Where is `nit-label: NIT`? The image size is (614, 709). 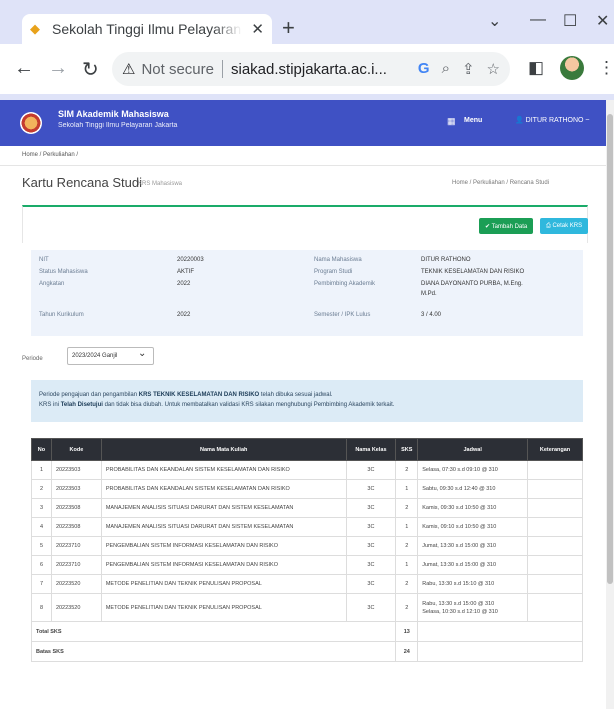 nit-label: NIT is located at coordinates (44, 260).